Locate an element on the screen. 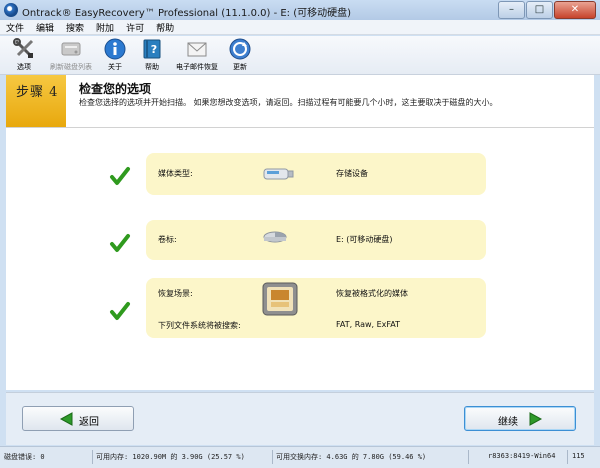  minimize-button: – is located at coordinates (511, 10).